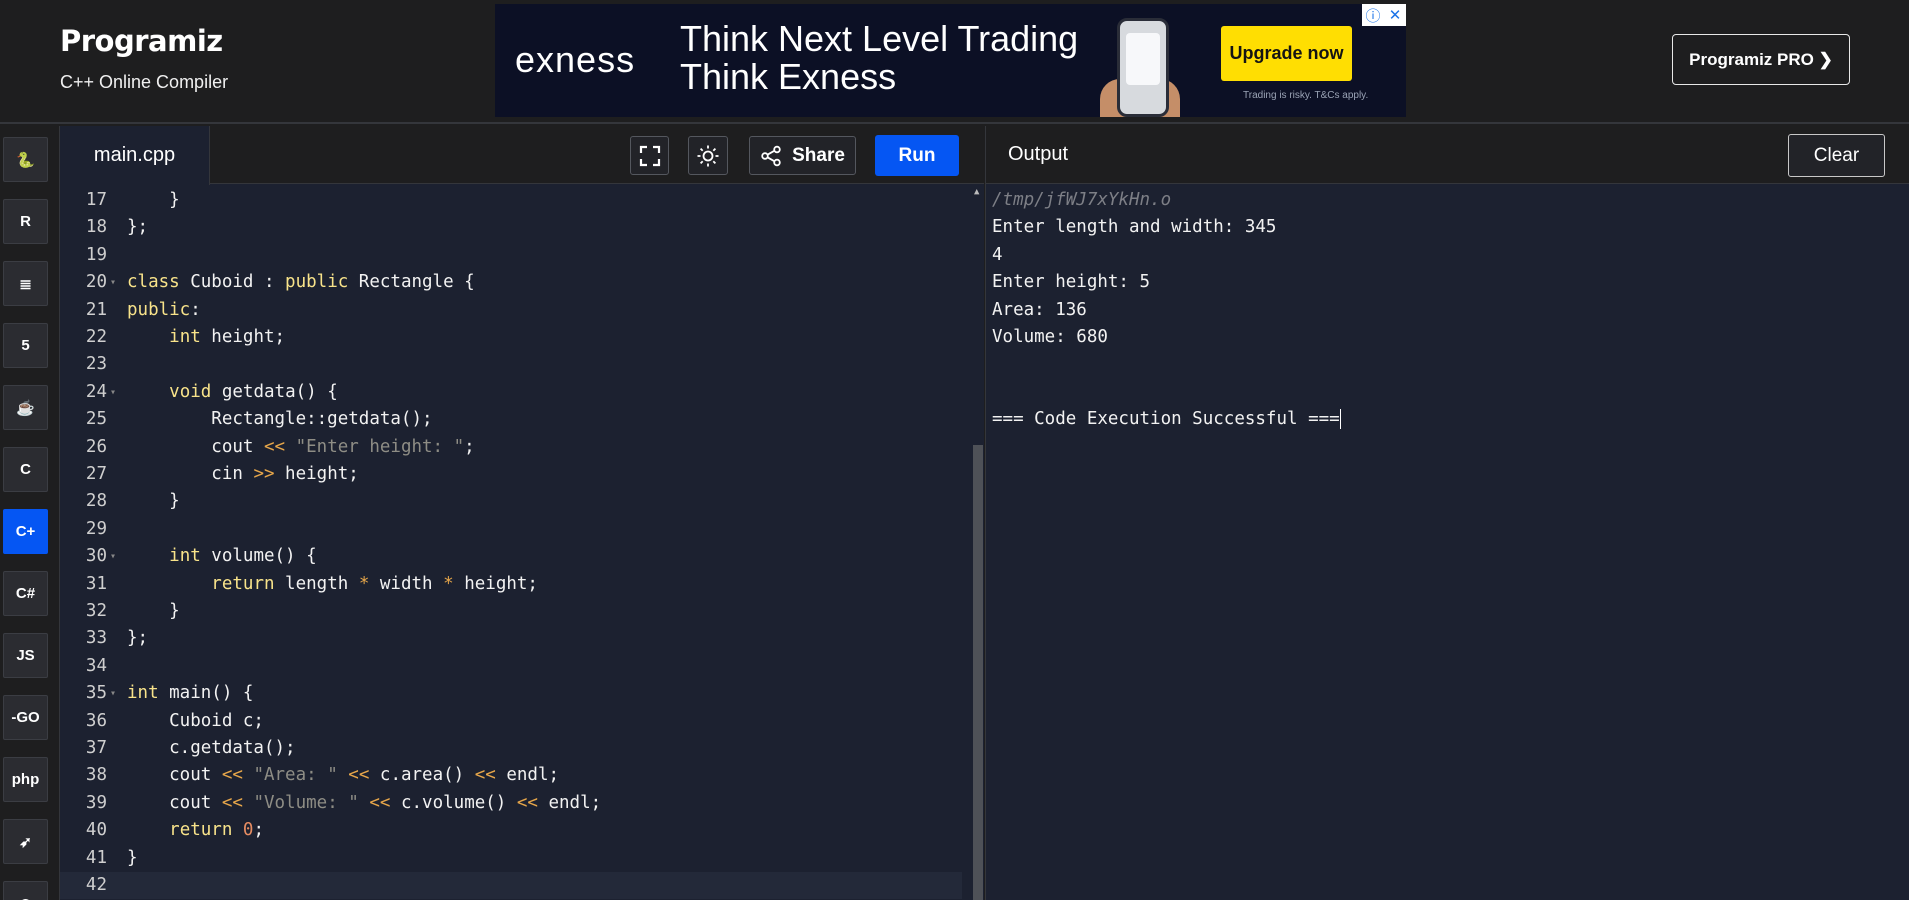  What do you see at coordinates (1286, 53) in the screenshot?
I see `ad-upgrade-button: Upgrade now` at bounding box center [1286, 53].